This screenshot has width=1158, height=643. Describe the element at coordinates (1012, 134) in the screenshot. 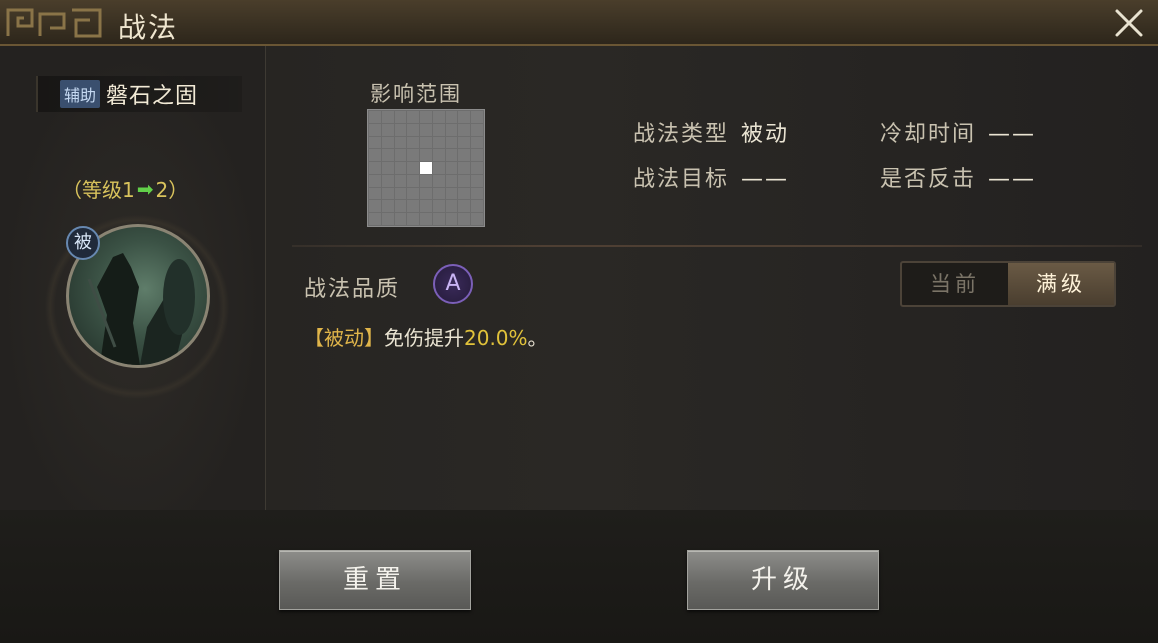

I see `cooldown-value: ——` at that location.